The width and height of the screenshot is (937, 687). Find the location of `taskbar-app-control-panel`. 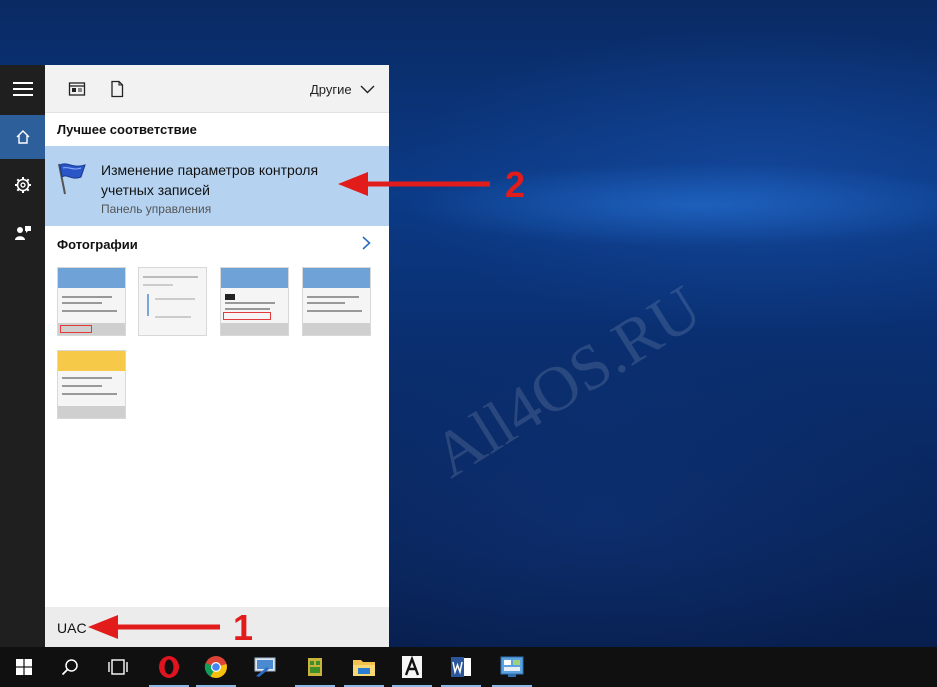

taskbar-app-control-panel is located at coordinates (512, 667).